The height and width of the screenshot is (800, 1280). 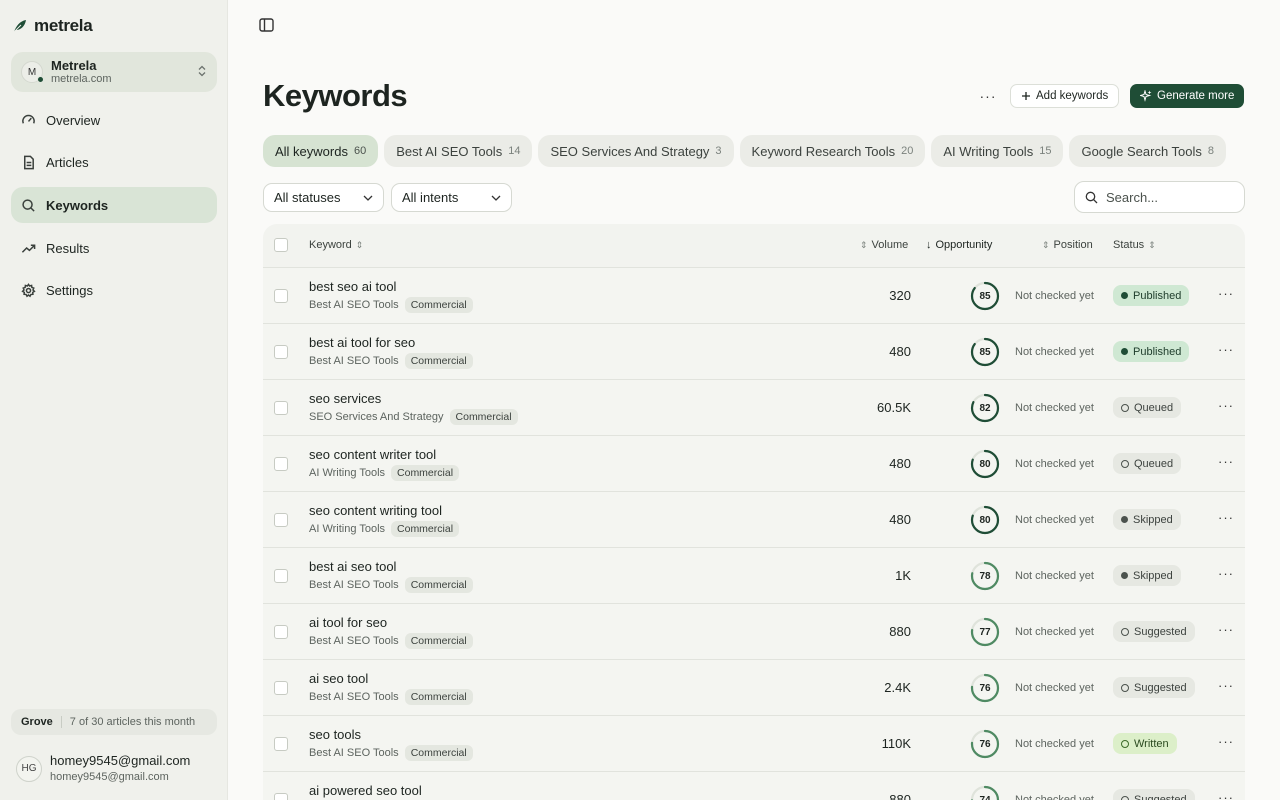 I want to click on tab-seo-services-and-strategy: SEO Services And Strategy 3, so click(x=636, y=151).